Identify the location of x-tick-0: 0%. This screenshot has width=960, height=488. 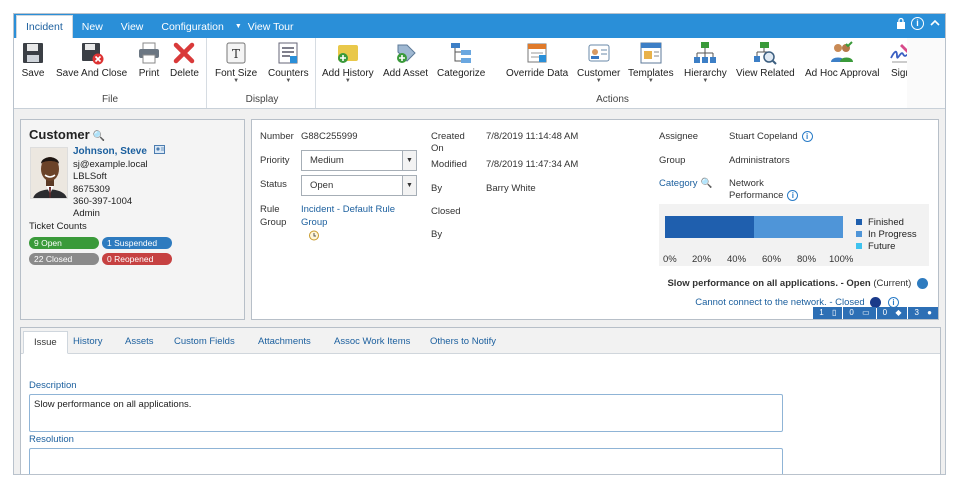
(670, 259).